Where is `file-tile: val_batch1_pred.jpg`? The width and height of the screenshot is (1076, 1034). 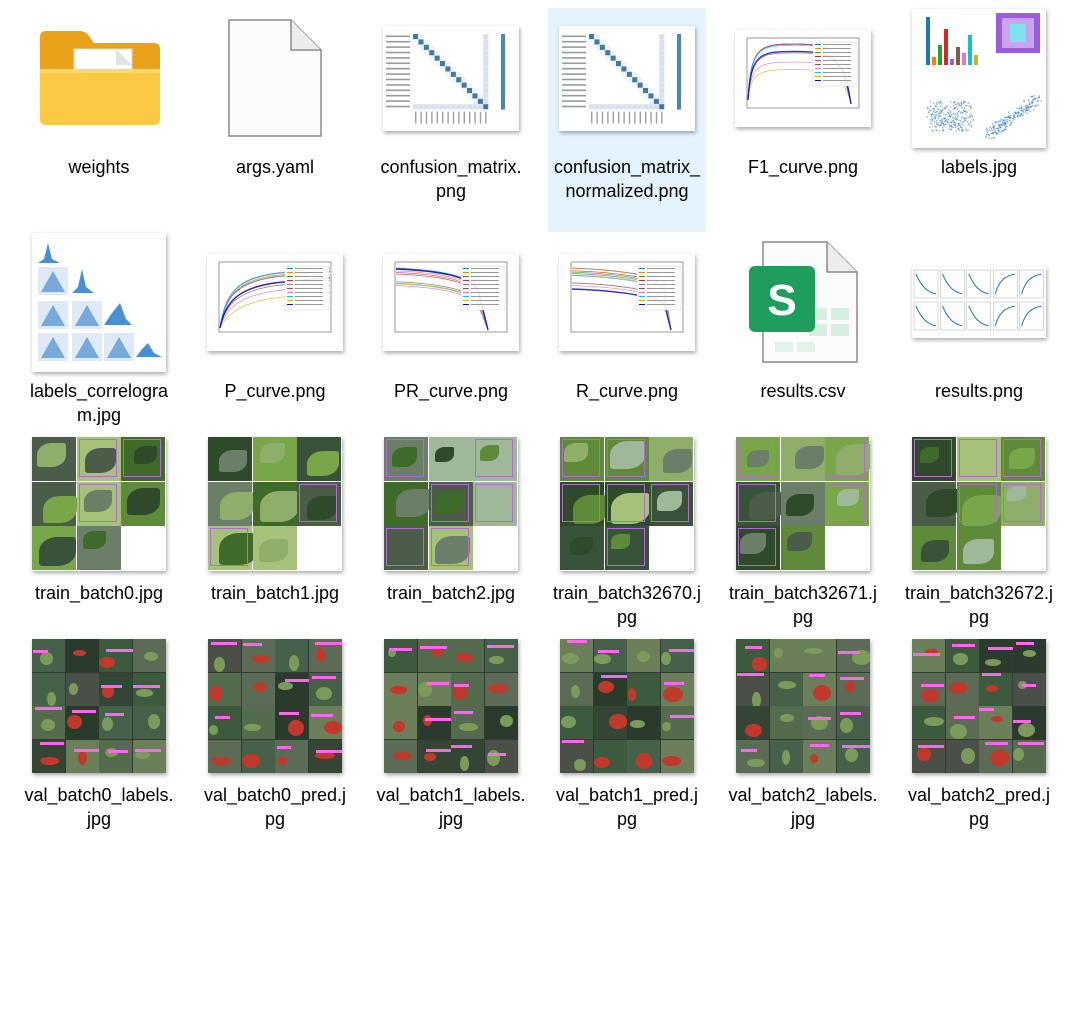
file-tile: val_batch1_pred.jpg is located at coordinates (627, 734).